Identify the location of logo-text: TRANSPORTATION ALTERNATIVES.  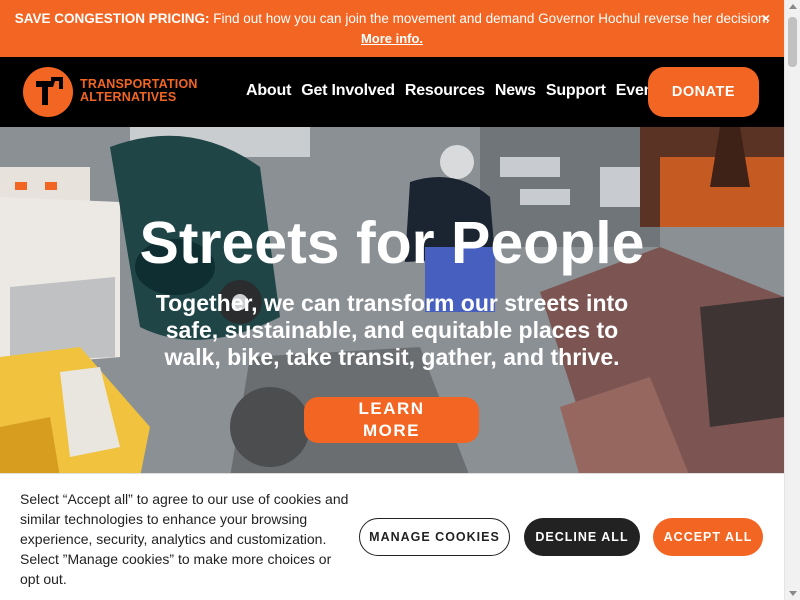
(139, 91).